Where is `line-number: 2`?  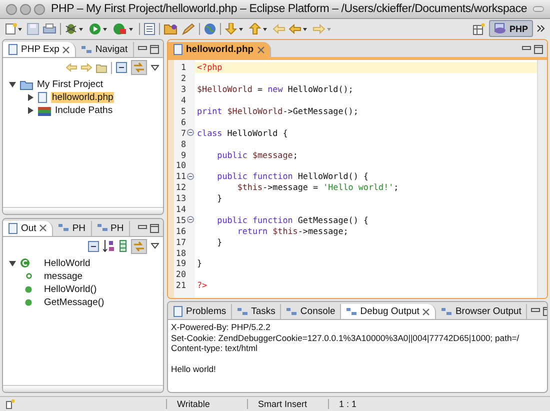
line-number: 2 is located at coordinates (183, 78).